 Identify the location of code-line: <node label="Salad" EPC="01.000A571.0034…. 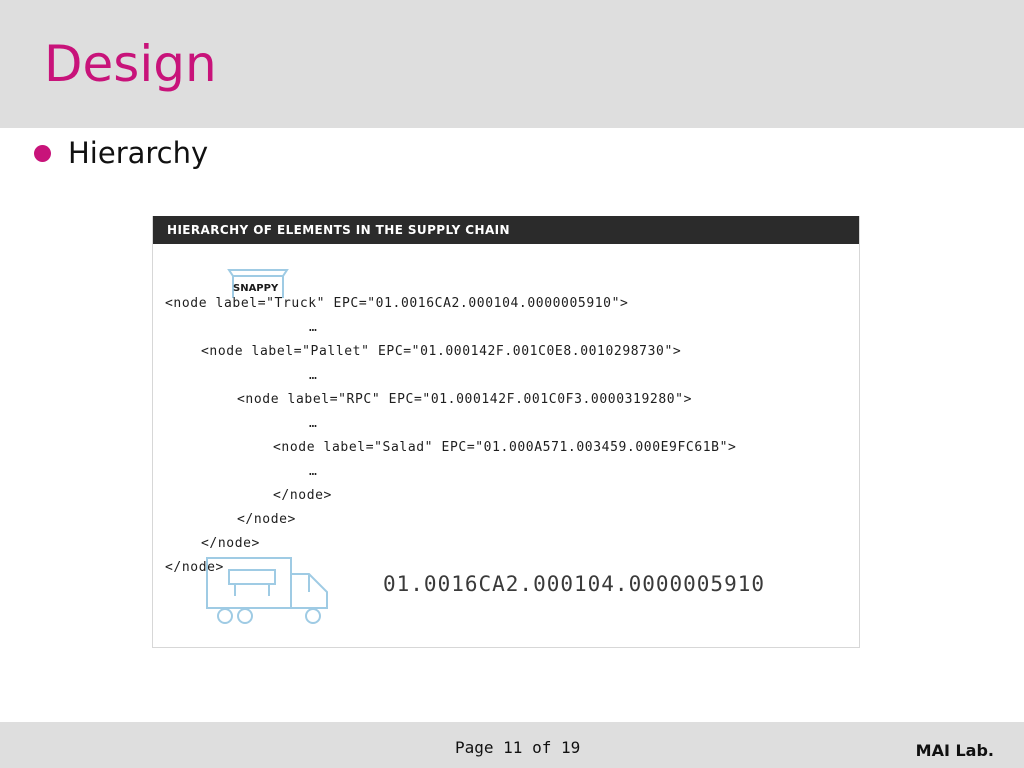
(505, 447).